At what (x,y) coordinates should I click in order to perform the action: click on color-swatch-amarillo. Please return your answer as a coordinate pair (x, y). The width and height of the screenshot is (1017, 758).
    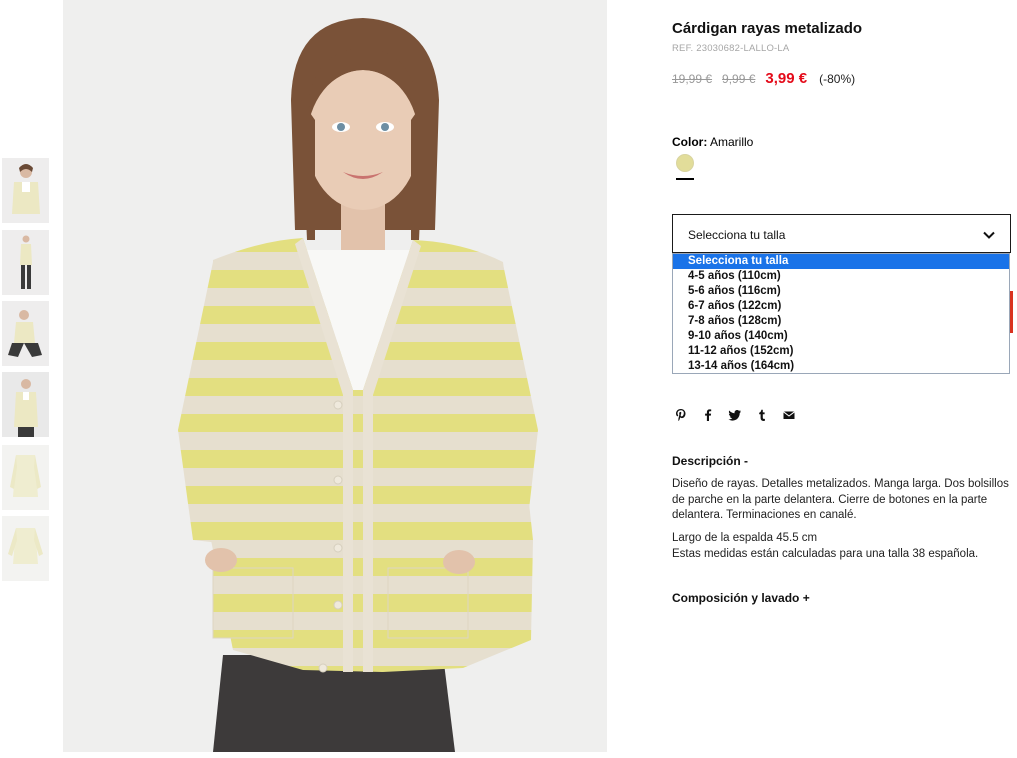
    Looking at the image, I should click on (685, 163).